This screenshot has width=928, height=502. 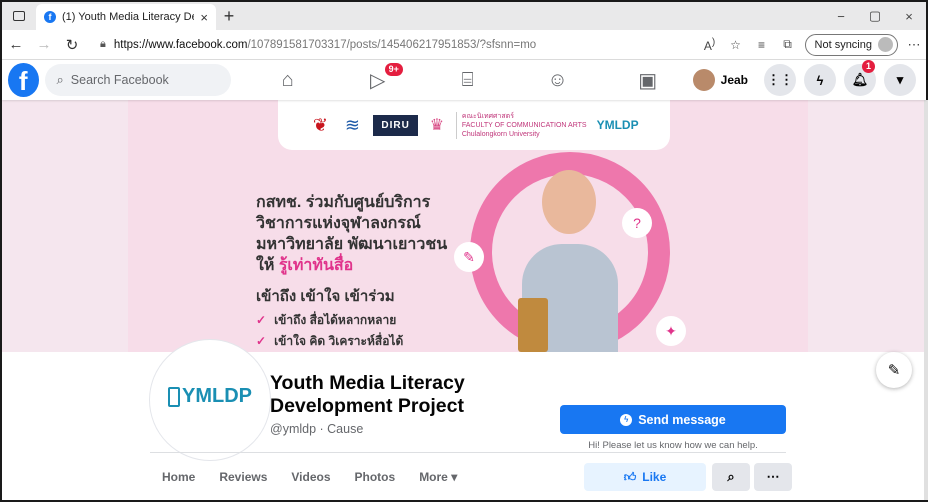 What do you see at coordinates (762, 45) in the screenshot?
I see `favorites-list-icon: ≡` at bounding box center [762, 45].